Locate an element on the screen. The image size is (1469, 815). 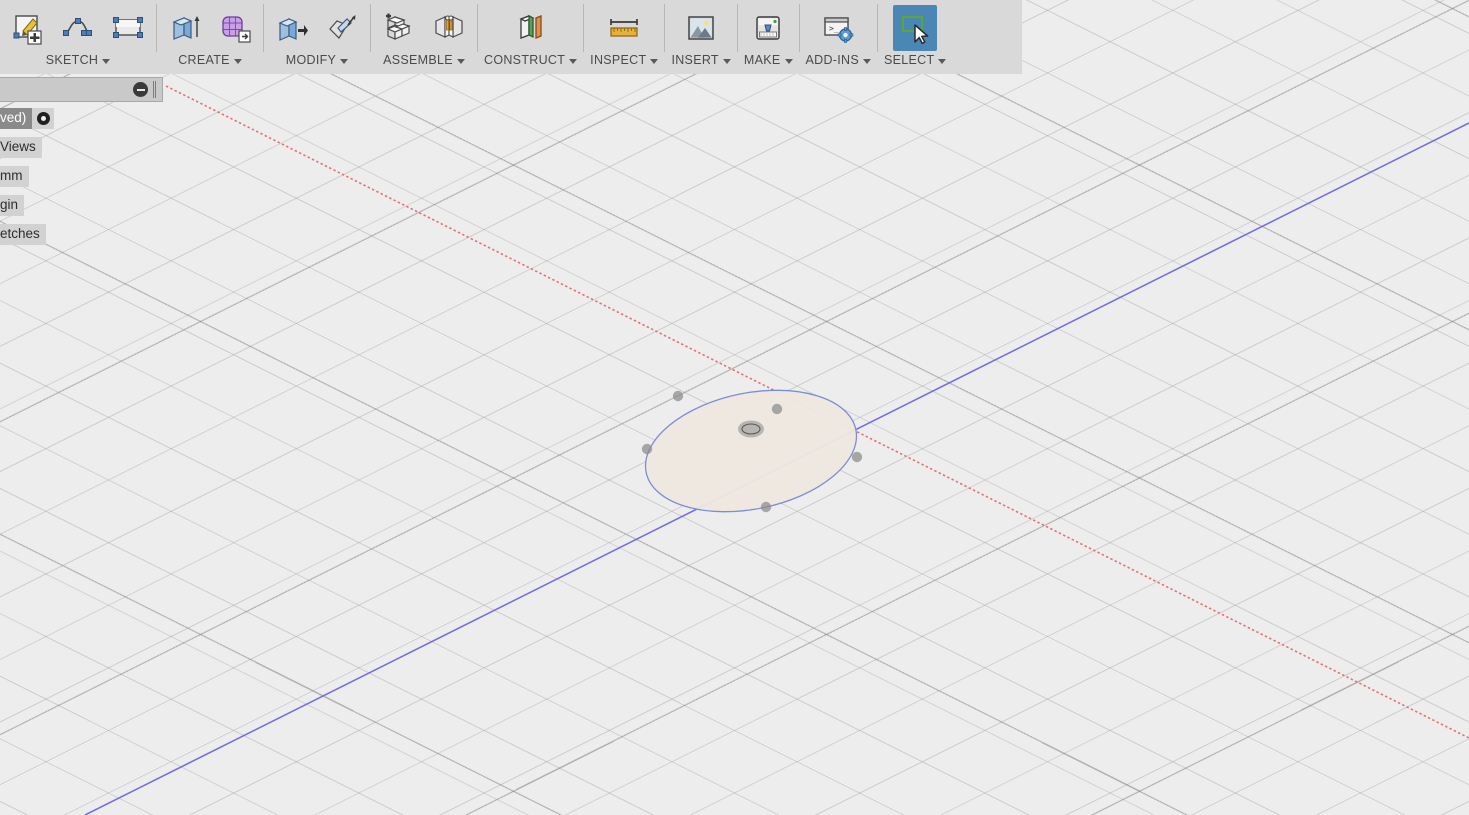
new-component-icon is located at coordinates (399, 28).